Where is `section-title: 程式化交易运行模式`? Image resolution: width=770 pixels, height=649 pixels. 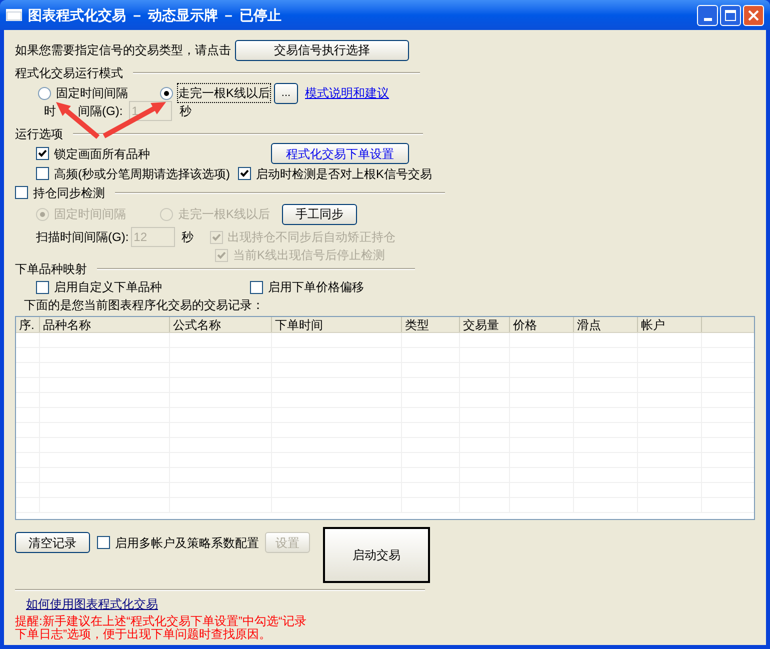
section-title: 程式化交易运行模式 is located at coordinates (69, 73).